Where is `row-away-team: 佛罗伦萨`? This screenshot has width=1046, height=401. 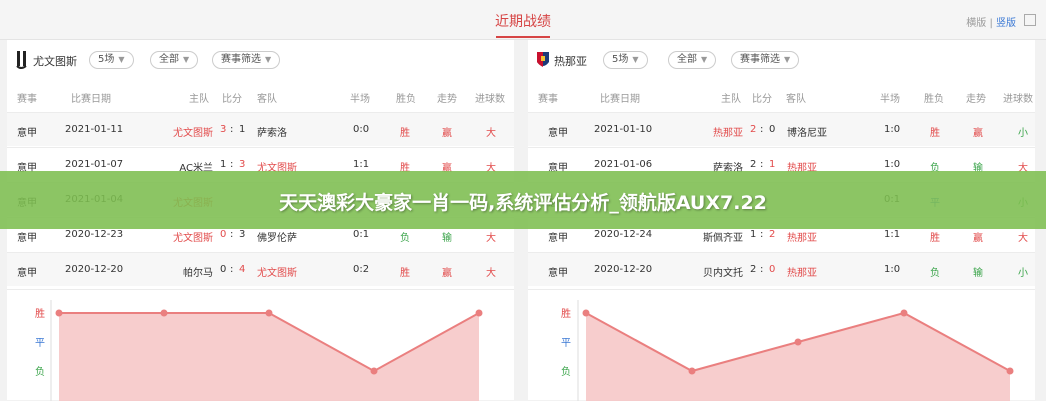 row-away-team: 佛罗伦萨 is located at coordinates (277, 236).